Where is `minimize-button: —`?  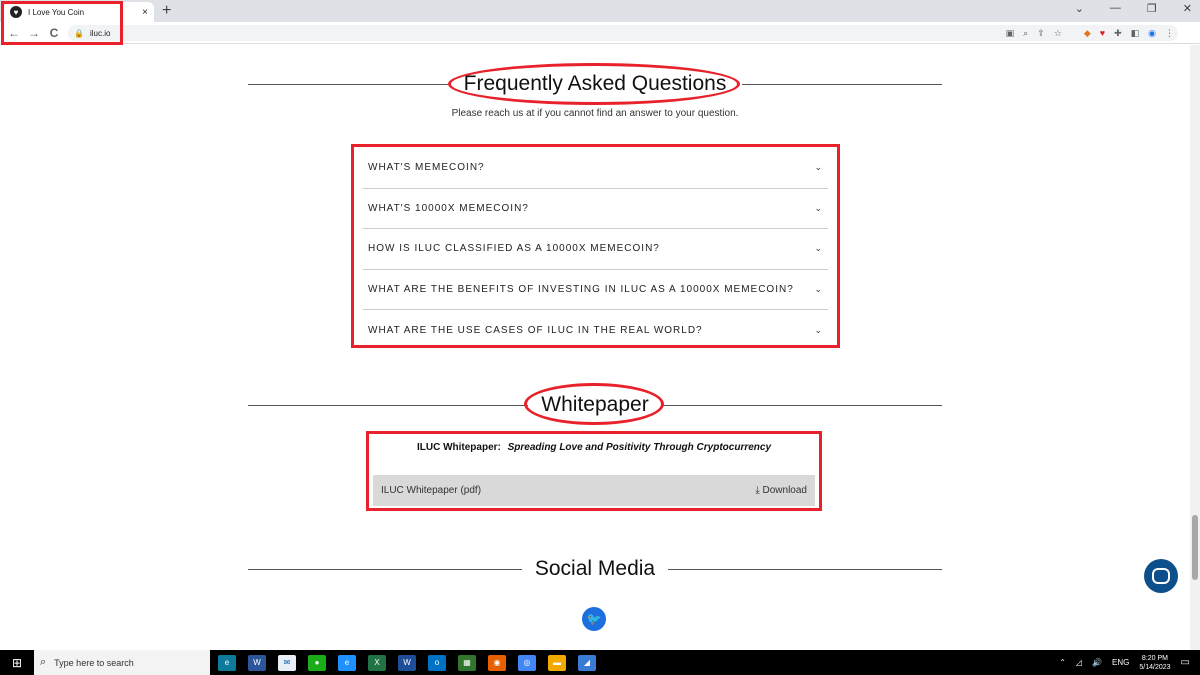
minimize-button: — is located at coordinates (1115, 8).